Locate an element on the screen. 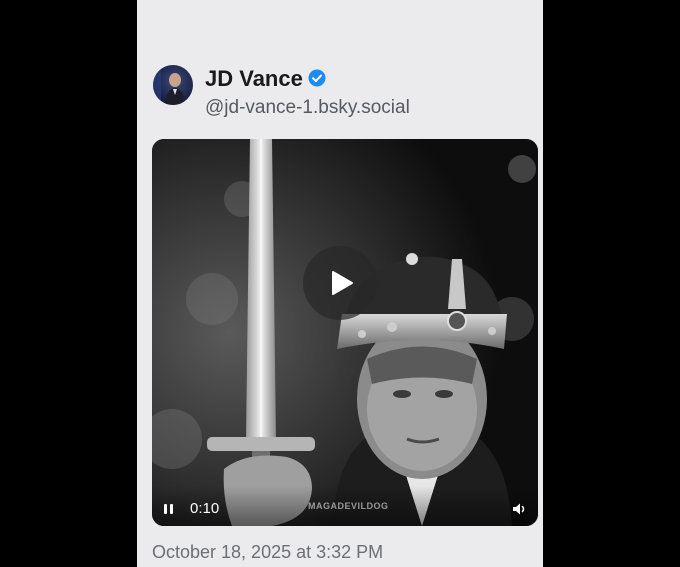 This screenshot has height=567, width=680. author-display-name: JD Vance is located at coordinates (254, 79).